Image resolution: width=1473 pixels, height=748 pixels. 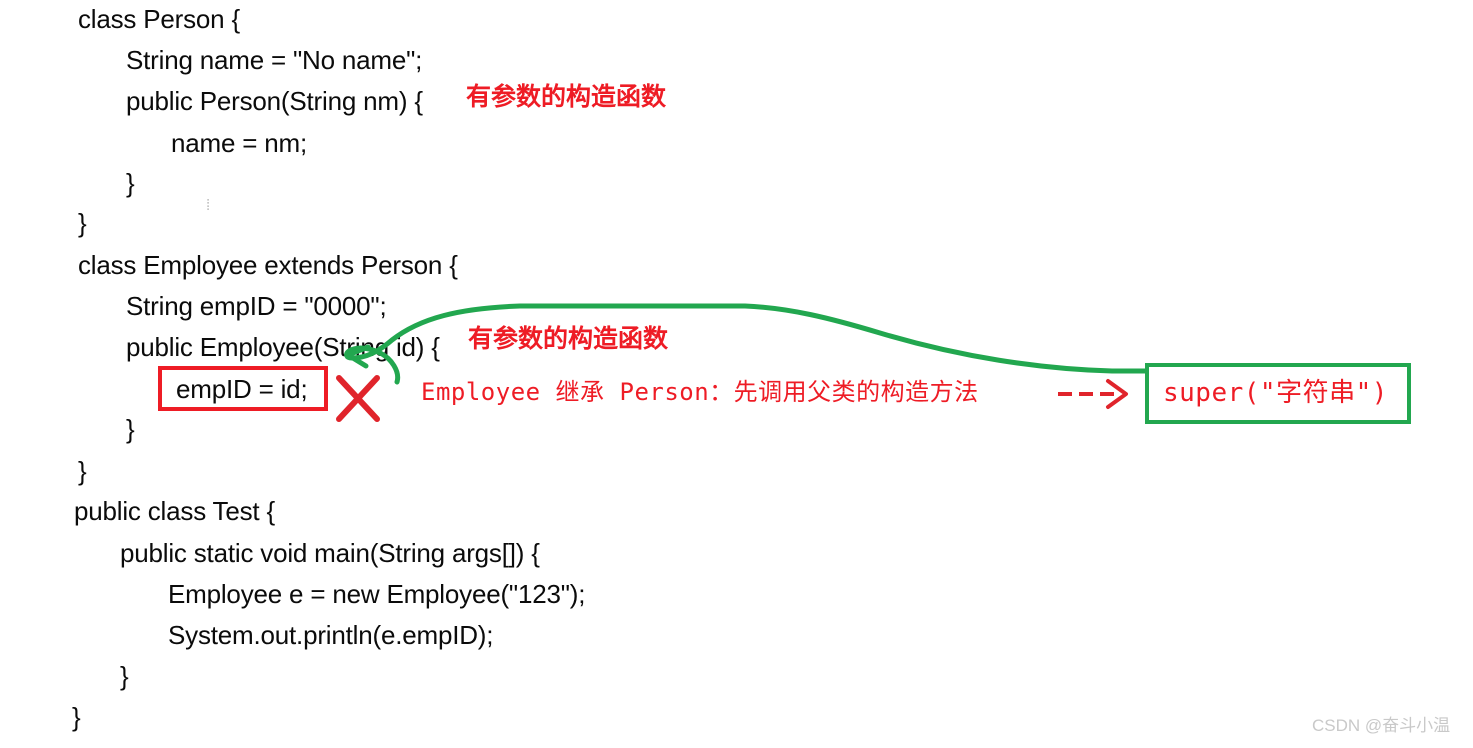 I want to click on code-line: public Employee(String id) {, so click(x=283, y=347).